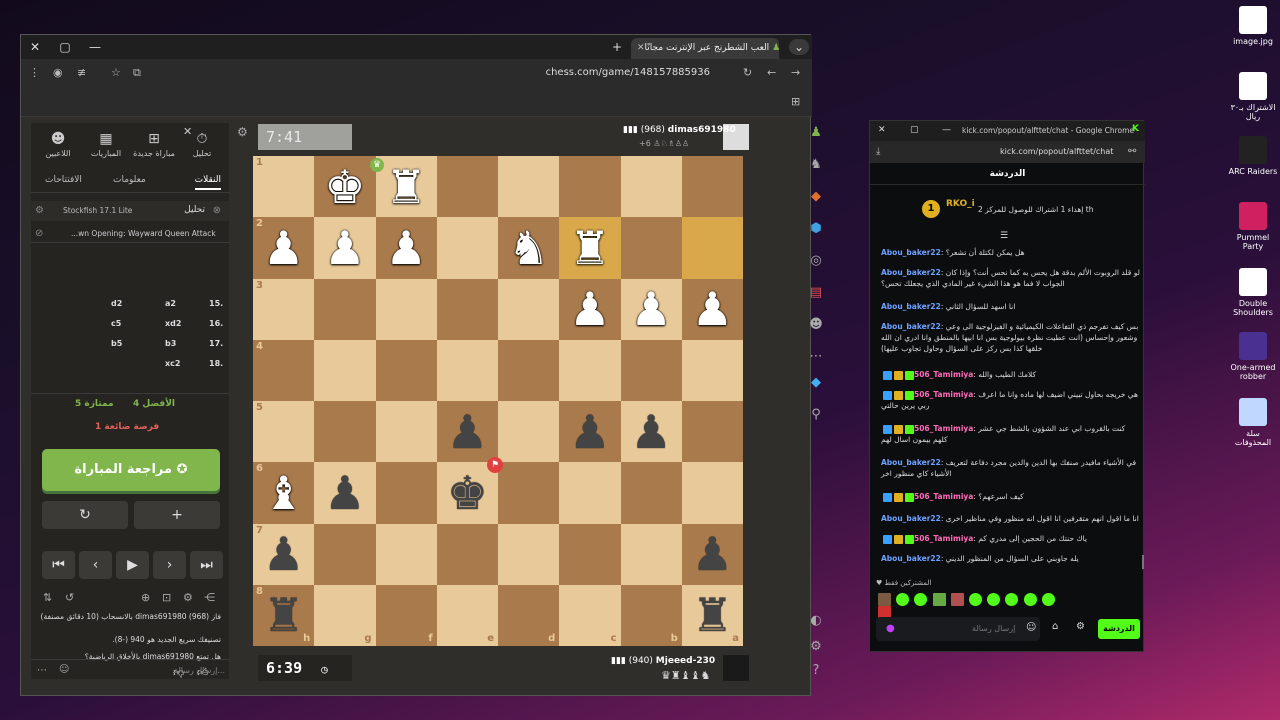  What do you see at coordinates (137, 73) in the screenshot?
I see `install-app-icon: ⧉` at bounding box center [137, 73].